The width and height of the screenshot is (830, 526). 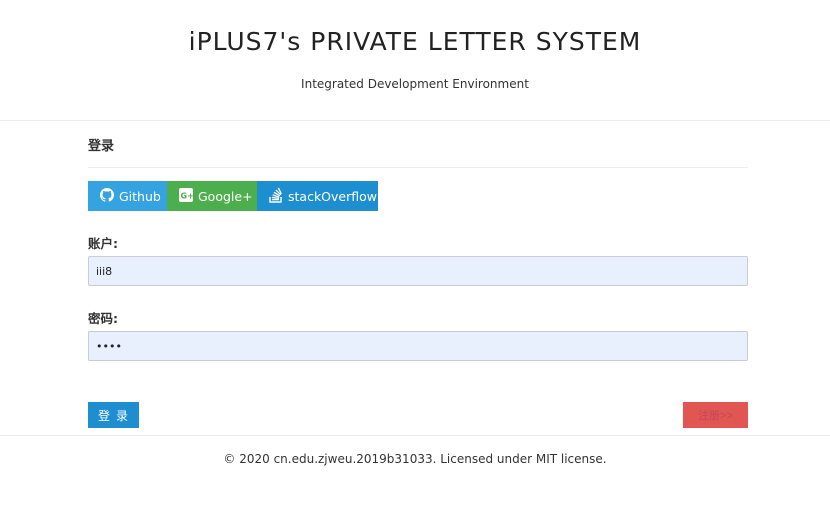 I want to click on github-login-button: Github, so click(x=127, y=196).